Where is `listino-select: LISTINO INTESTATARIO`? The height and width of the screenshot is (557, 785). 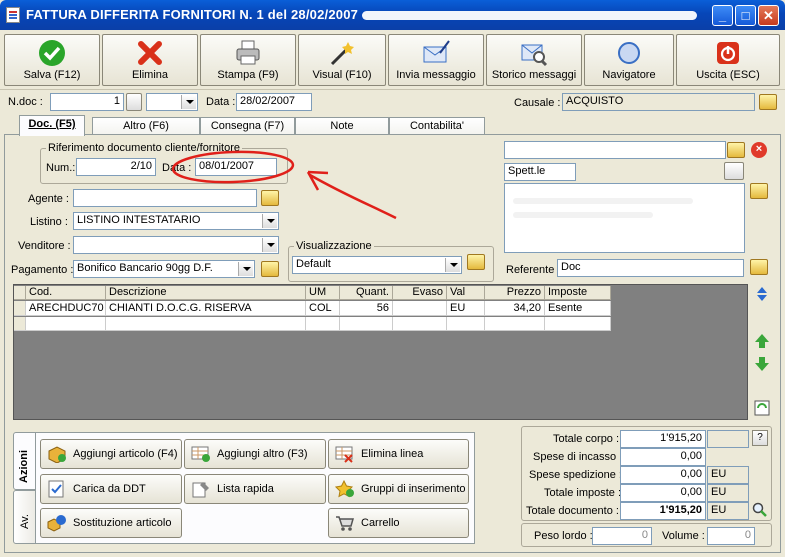 listino-select: LISTINO INTESTATARIO is located at coordinates (176, 221).